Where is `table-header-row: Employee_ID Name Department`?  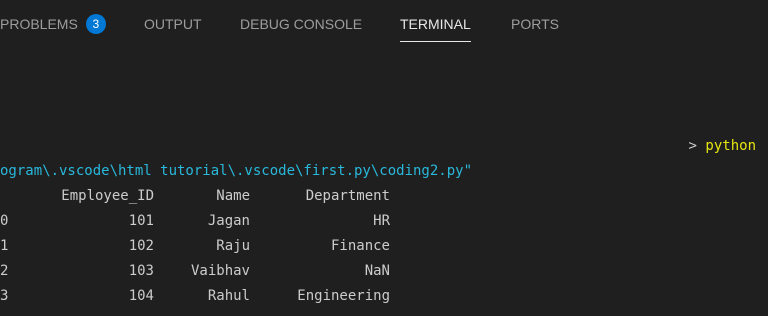 table-header-row: Employee_ID Name Department is located at coordinates (384, 196).